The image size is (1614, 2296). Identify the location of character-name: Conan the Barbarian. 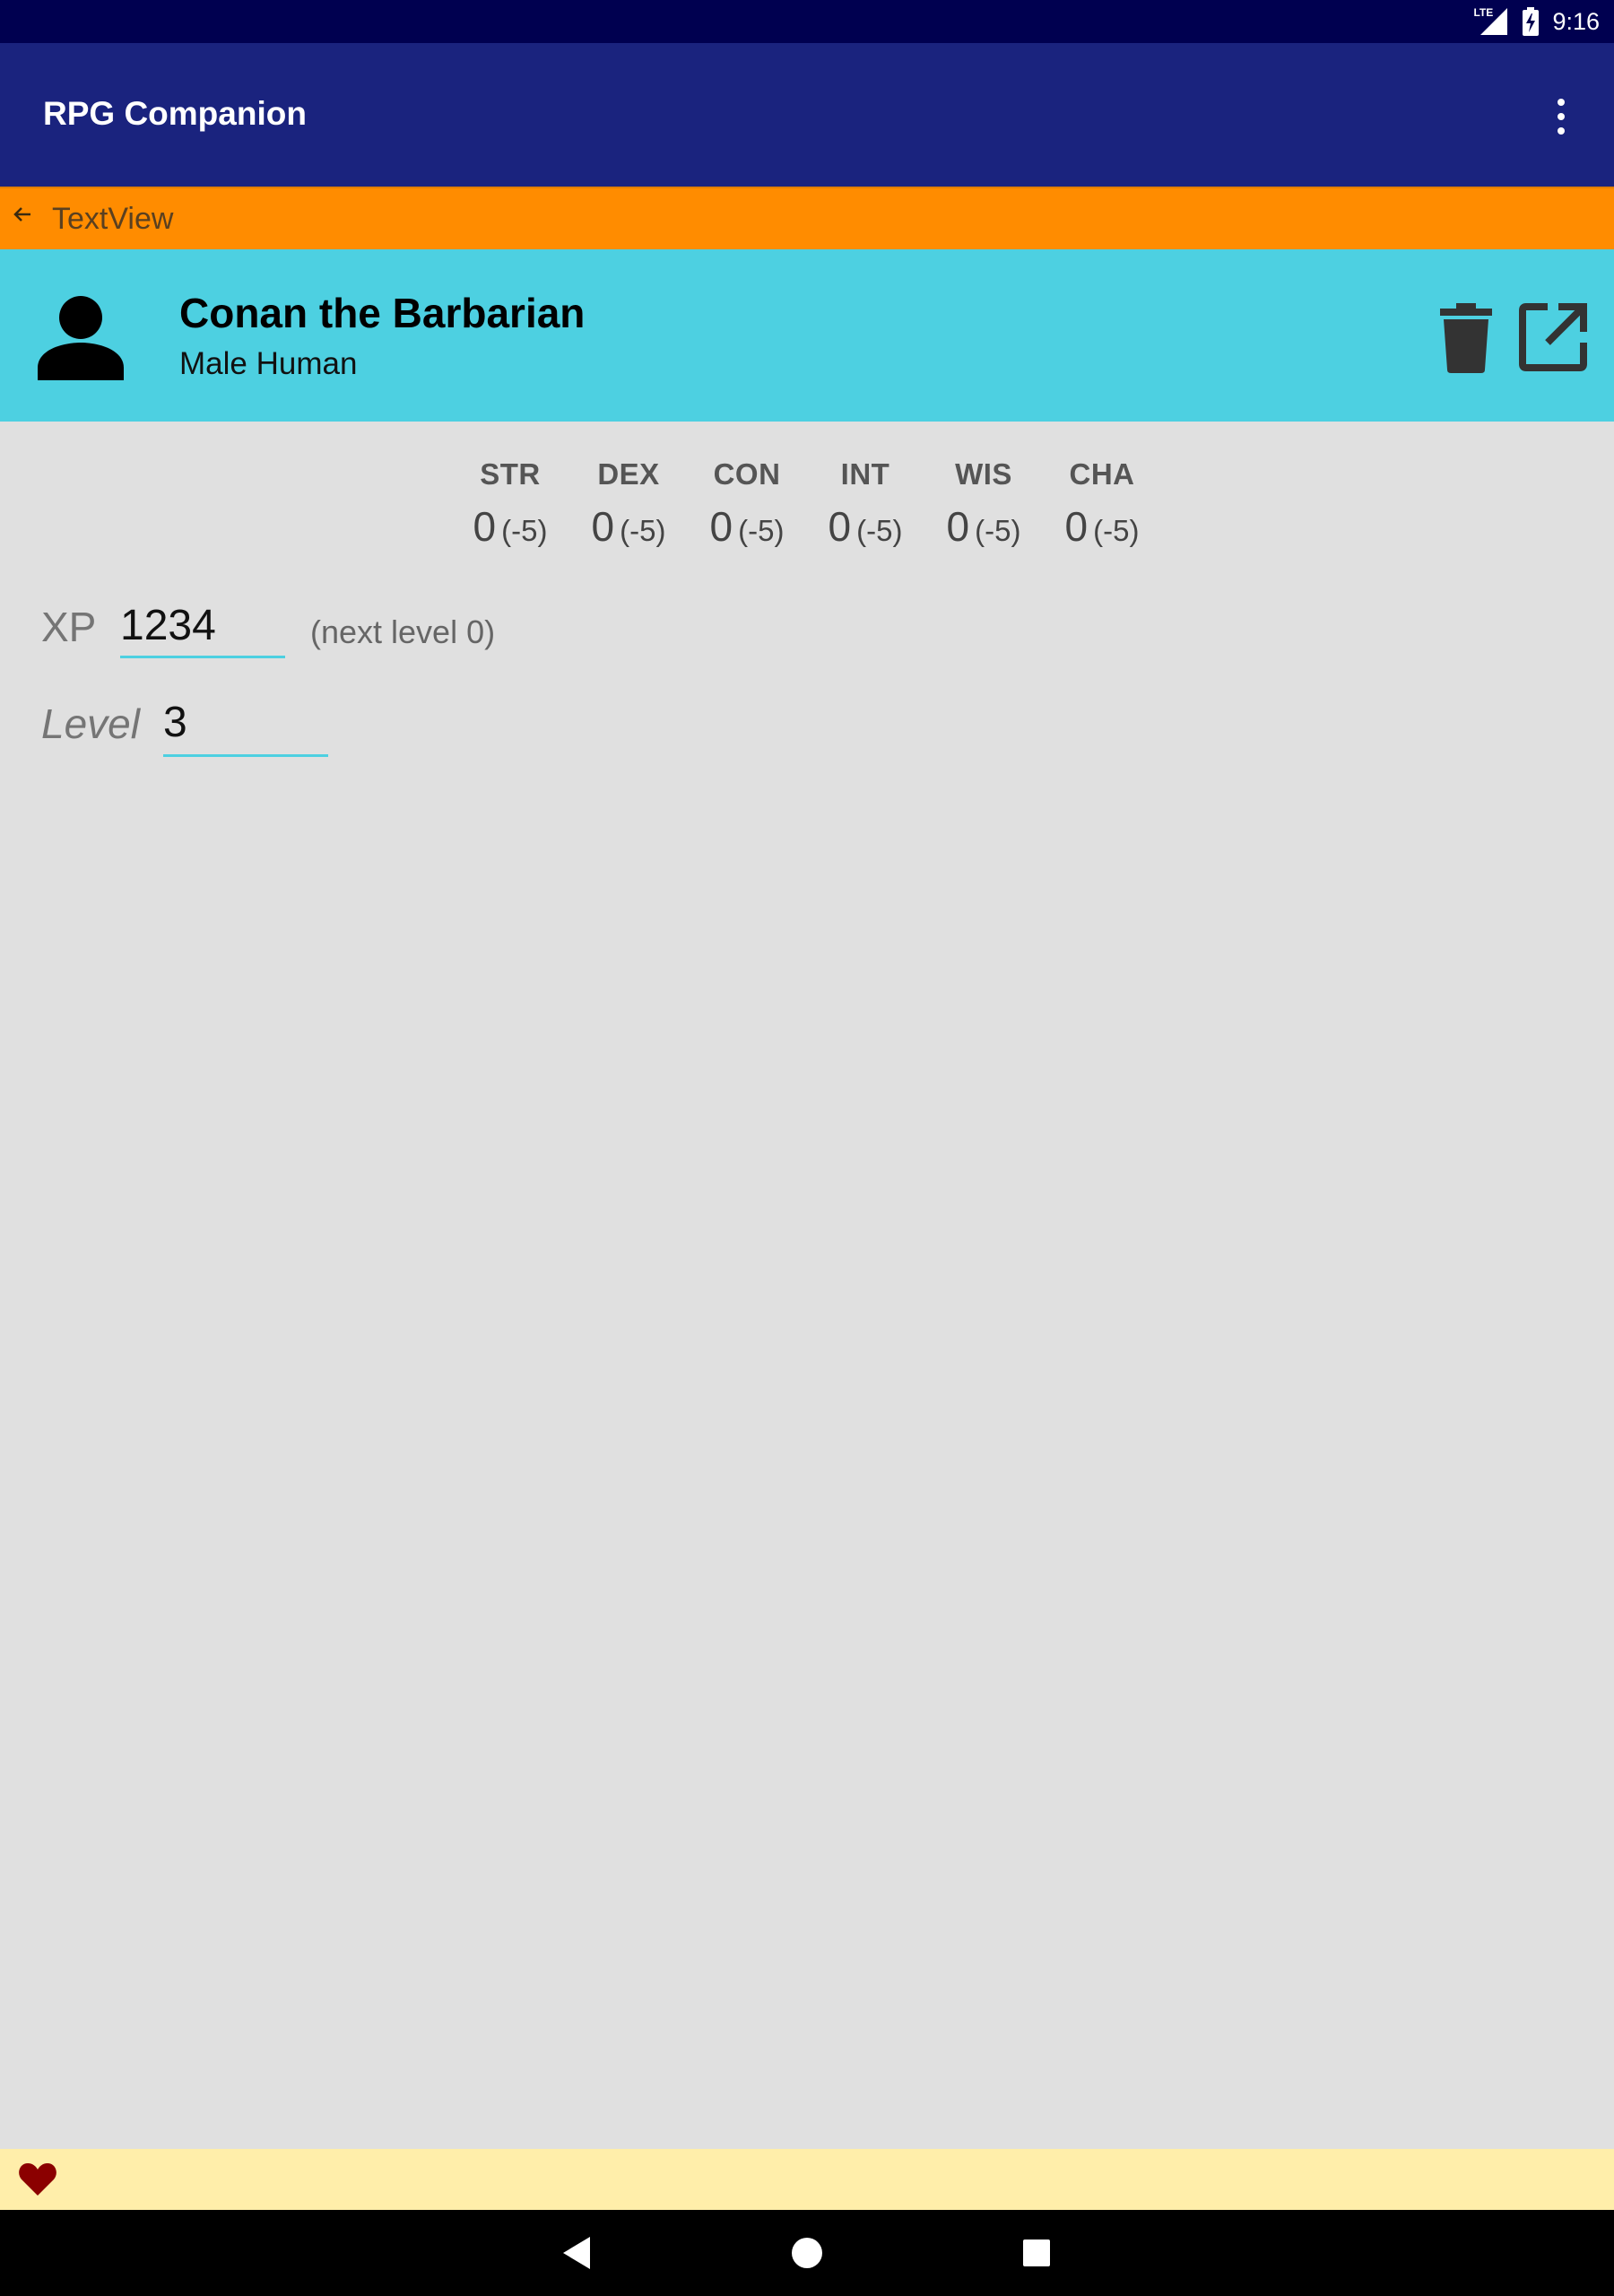
(382, 313).